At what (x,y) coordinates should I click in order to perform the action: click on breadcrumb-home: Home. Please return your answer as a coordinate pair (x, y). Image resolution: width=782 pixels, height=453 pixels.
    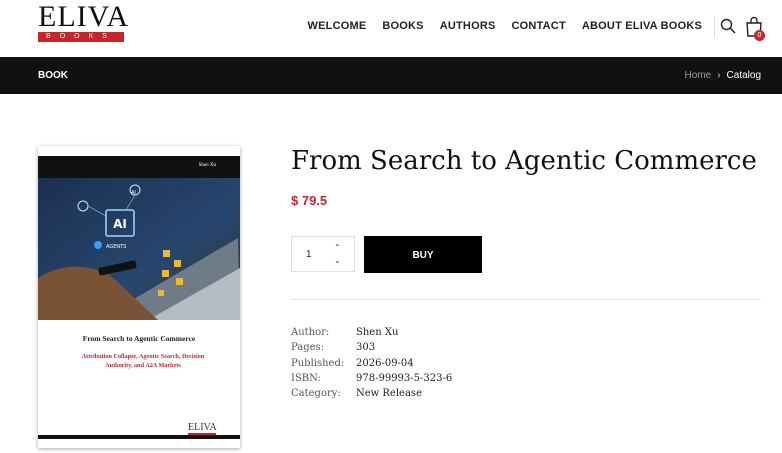
    Looking at the image, I should click on (698, 75).